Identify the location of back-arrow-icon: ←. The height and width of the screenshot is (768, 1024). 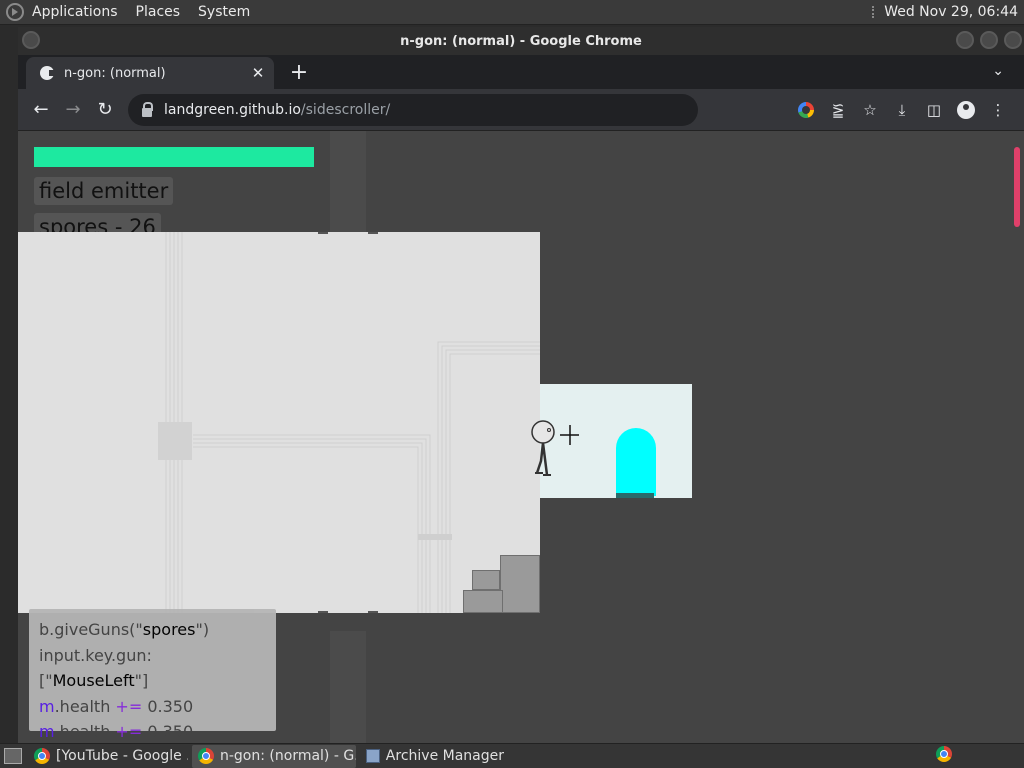
(41, 110).